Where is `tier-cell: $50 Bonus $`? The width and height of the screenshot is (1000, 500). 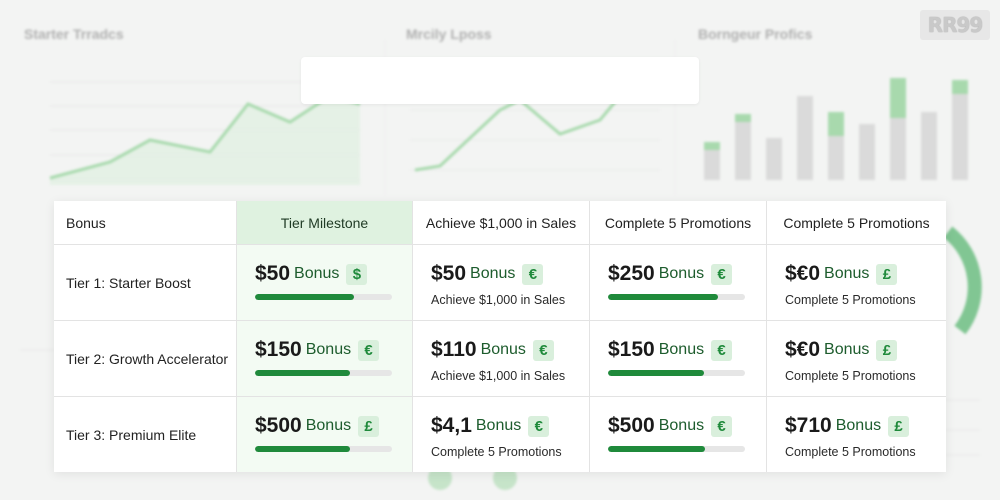 tier-cell: $50 Bonus $ is located at coordinates (325, 283).